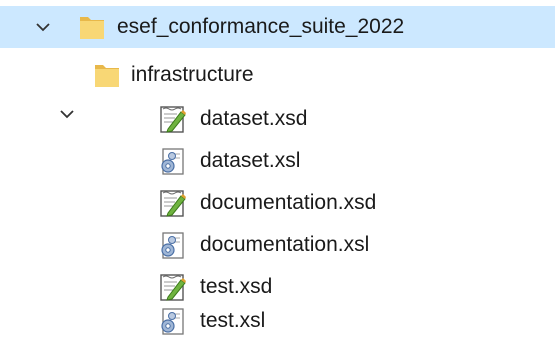 The width and height of the screenshot is (555, 341). I want to click on tree-item-file: dataset.xsl, so click(277, 161).